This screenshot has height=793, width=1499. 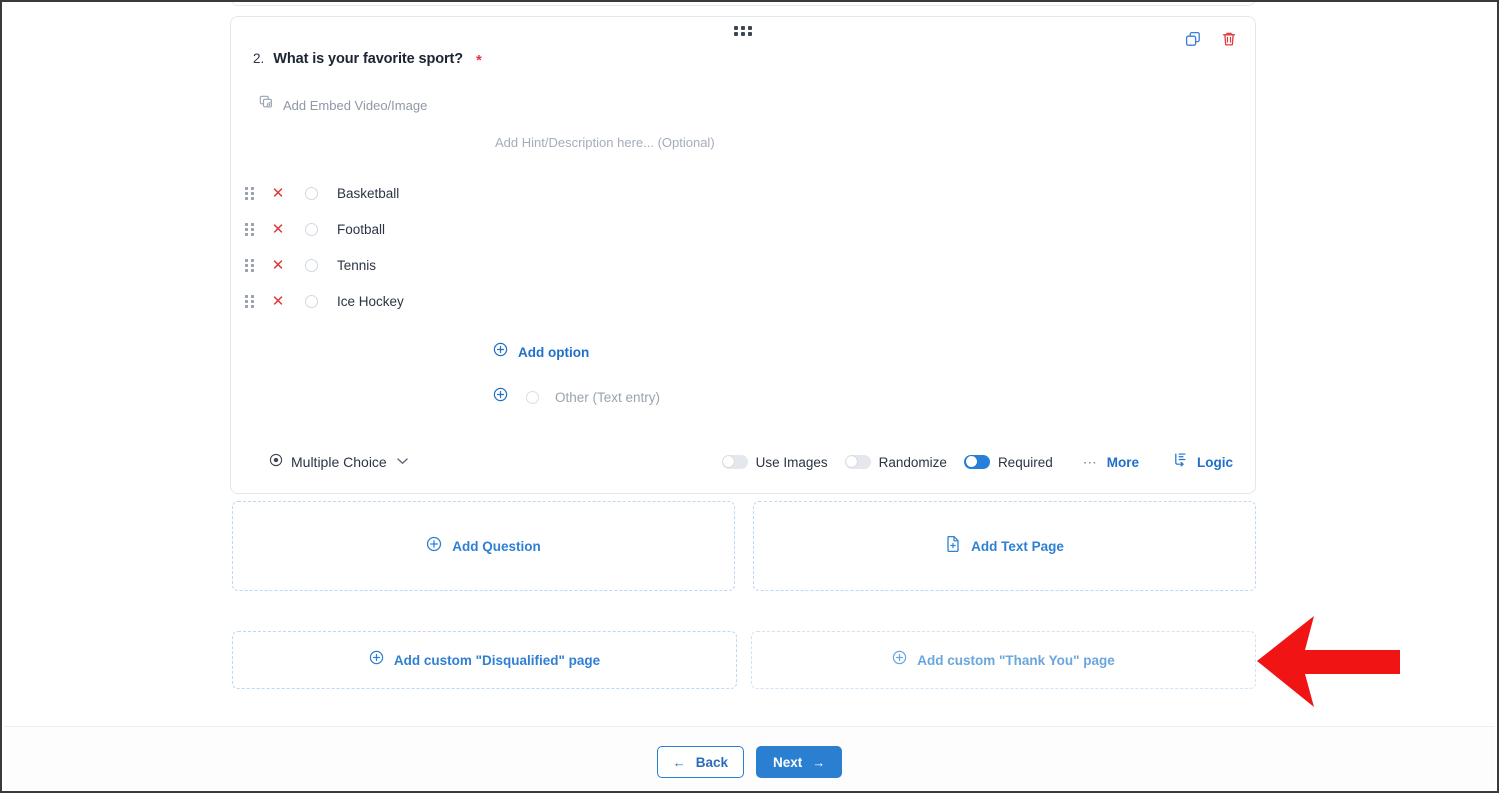 What do you see at coordinates (749, 762) in the screenshot?
I see `footer-navigation: ← Back Next →` at bounding box center [749, 762].